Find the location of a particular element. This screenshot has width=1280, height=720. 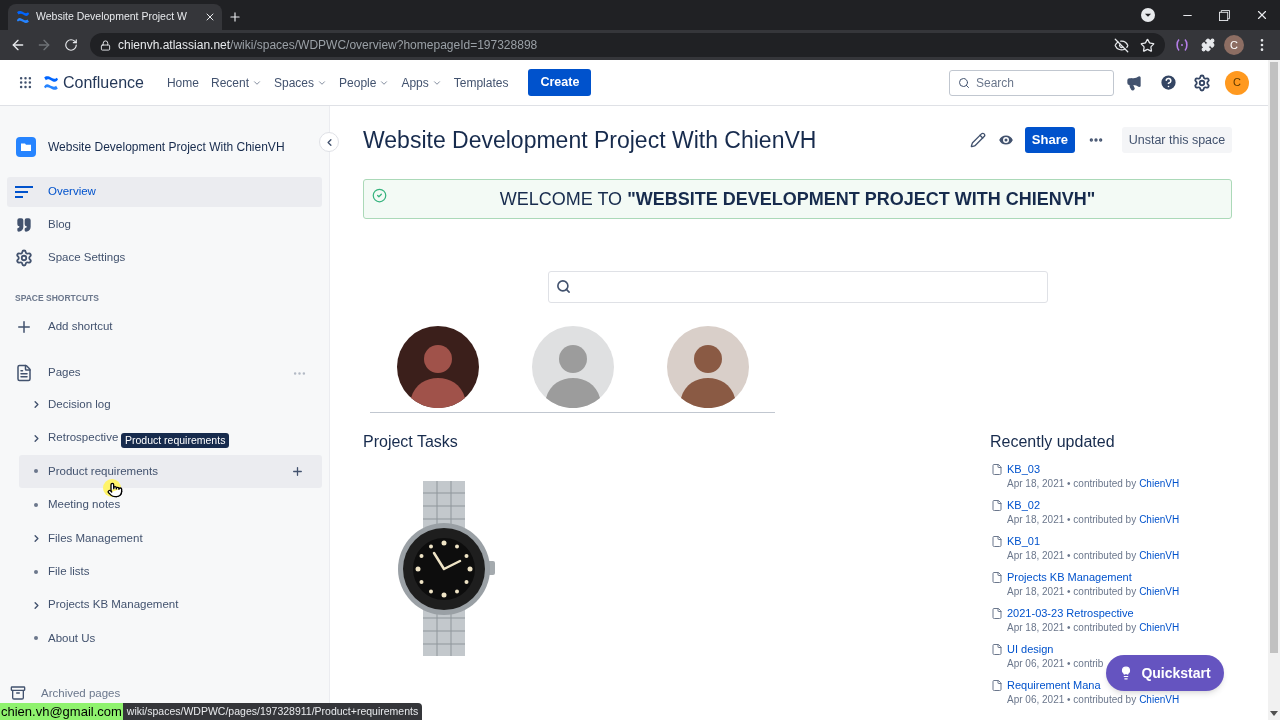

nav-menu-item: Spaces is located at coordinates (301, 82).